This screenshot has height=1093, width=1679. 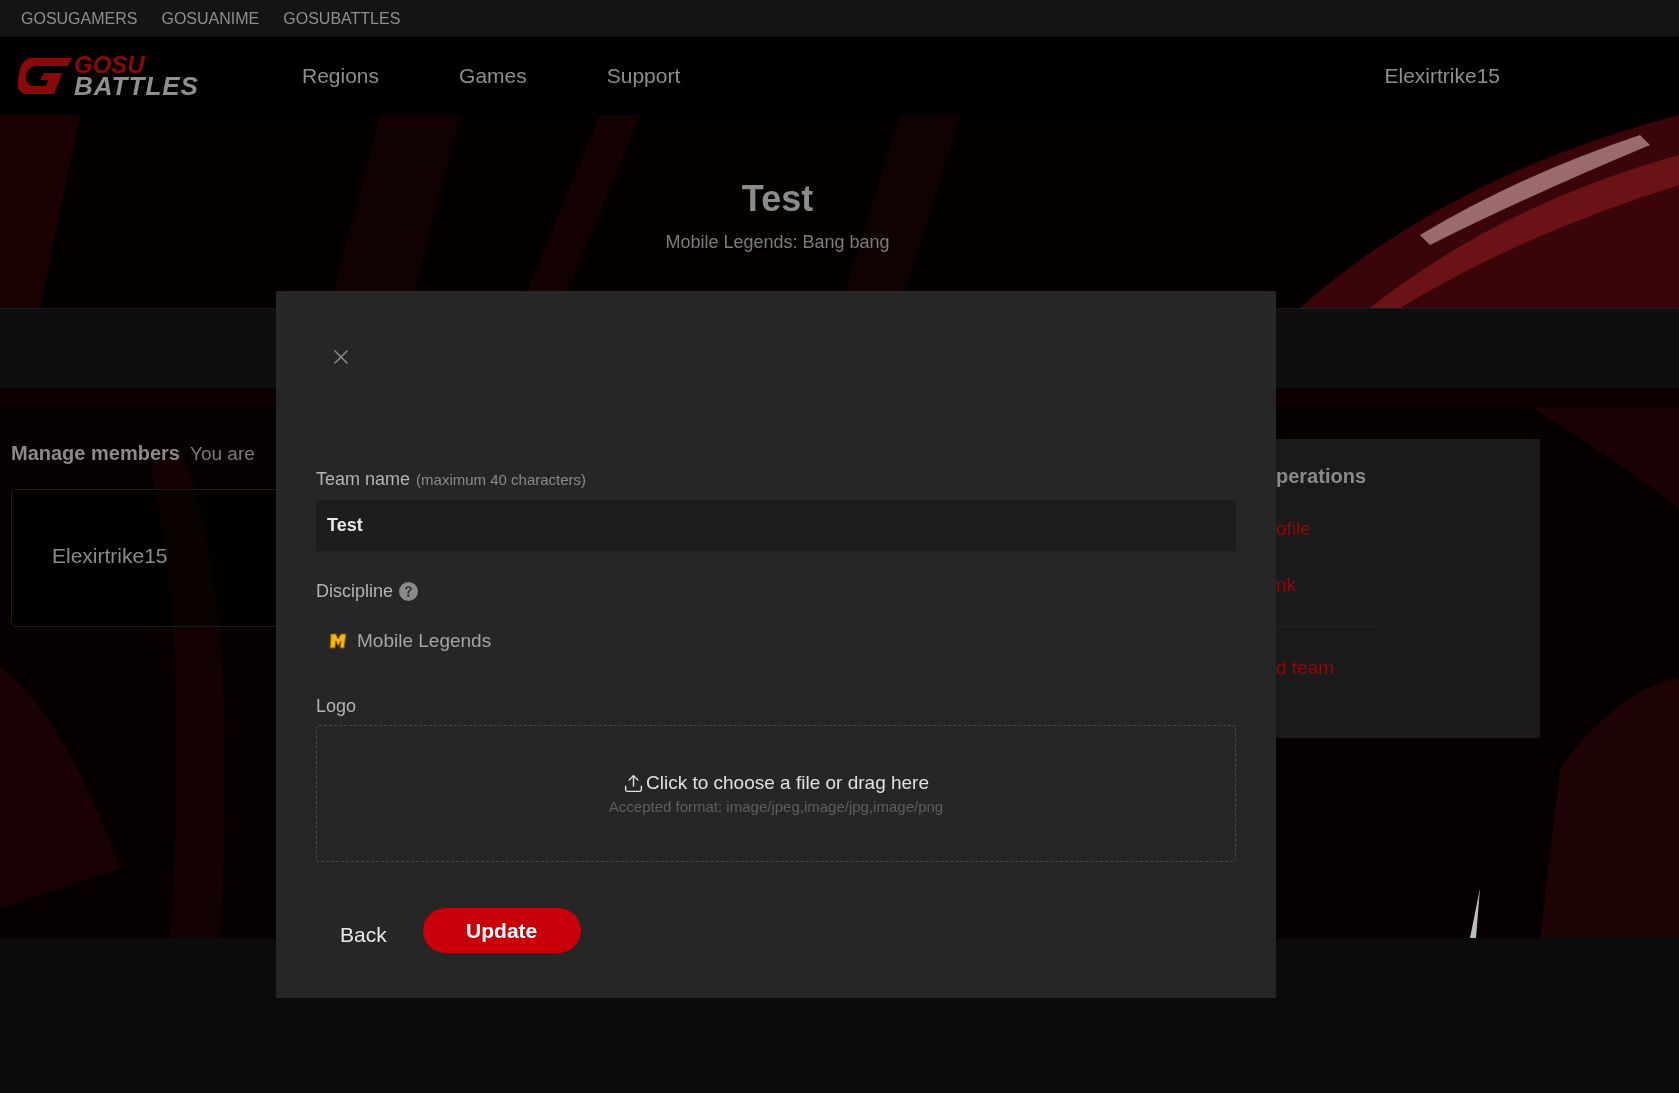 What do you see at coordinates (336, 706) in the screenshot?
I see `field-label: Logo` at bounding box center [336, 706].